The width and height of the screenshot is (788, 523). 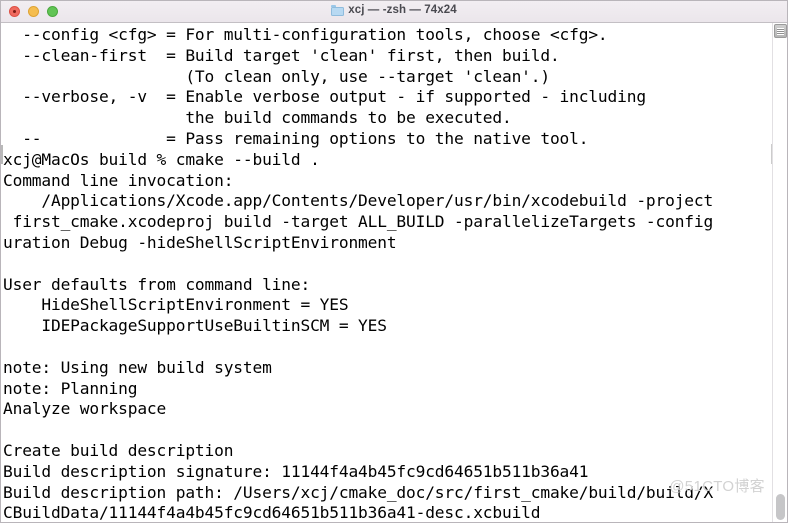 I want to click on window-titlebar: xcj — -zsh — 74x24, so click(x=394, y=12).